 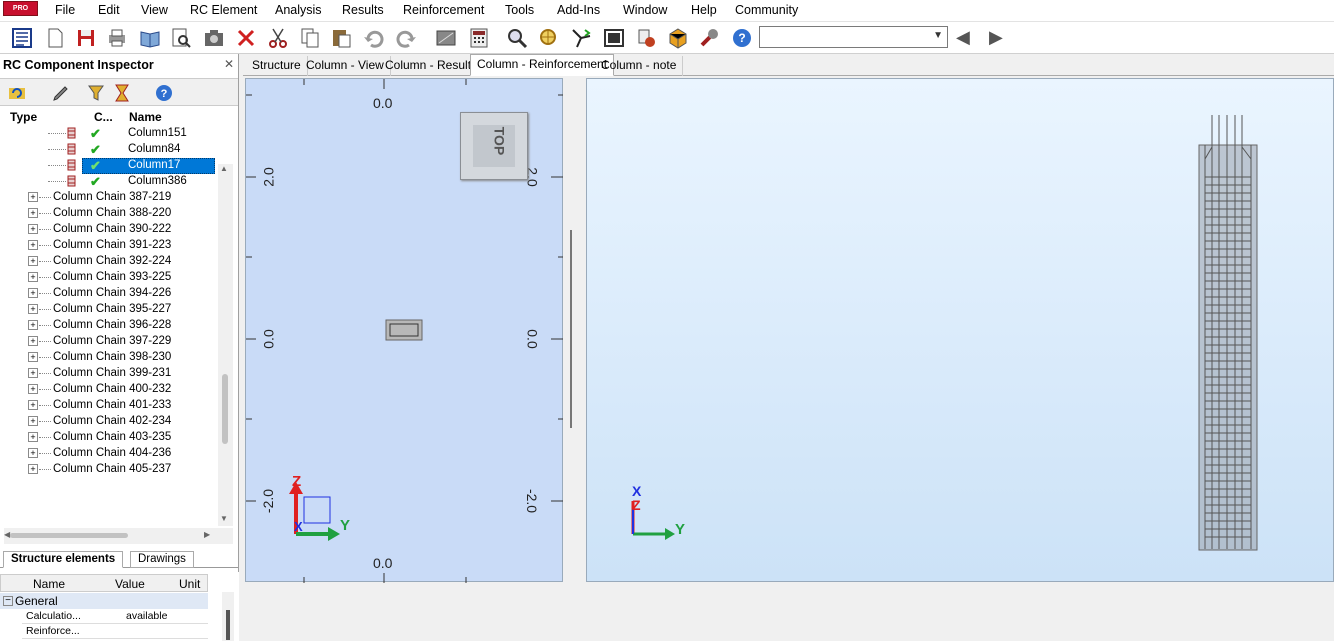 I want to click on zoom-window-icon, so click(x=548, y=37).